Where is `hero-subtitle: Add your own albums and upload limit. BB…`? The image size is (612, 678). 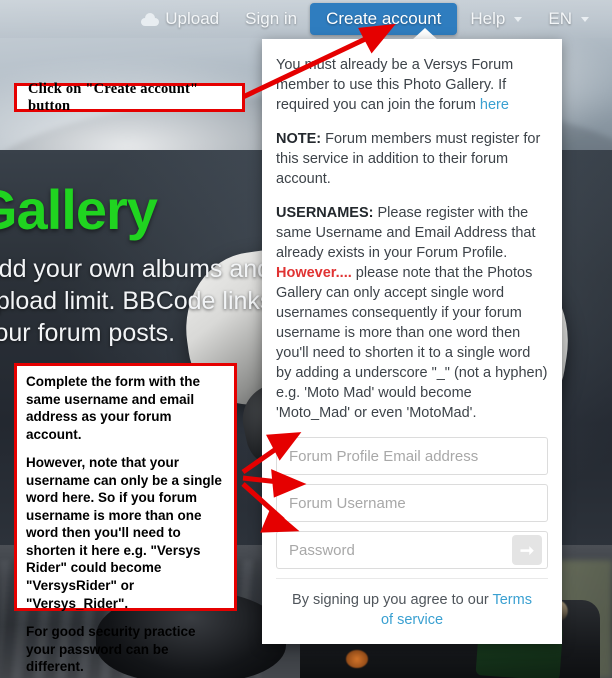
hero-subtitle: Add your own albums and upload limit. BB… is located at coordinates (150, 301).